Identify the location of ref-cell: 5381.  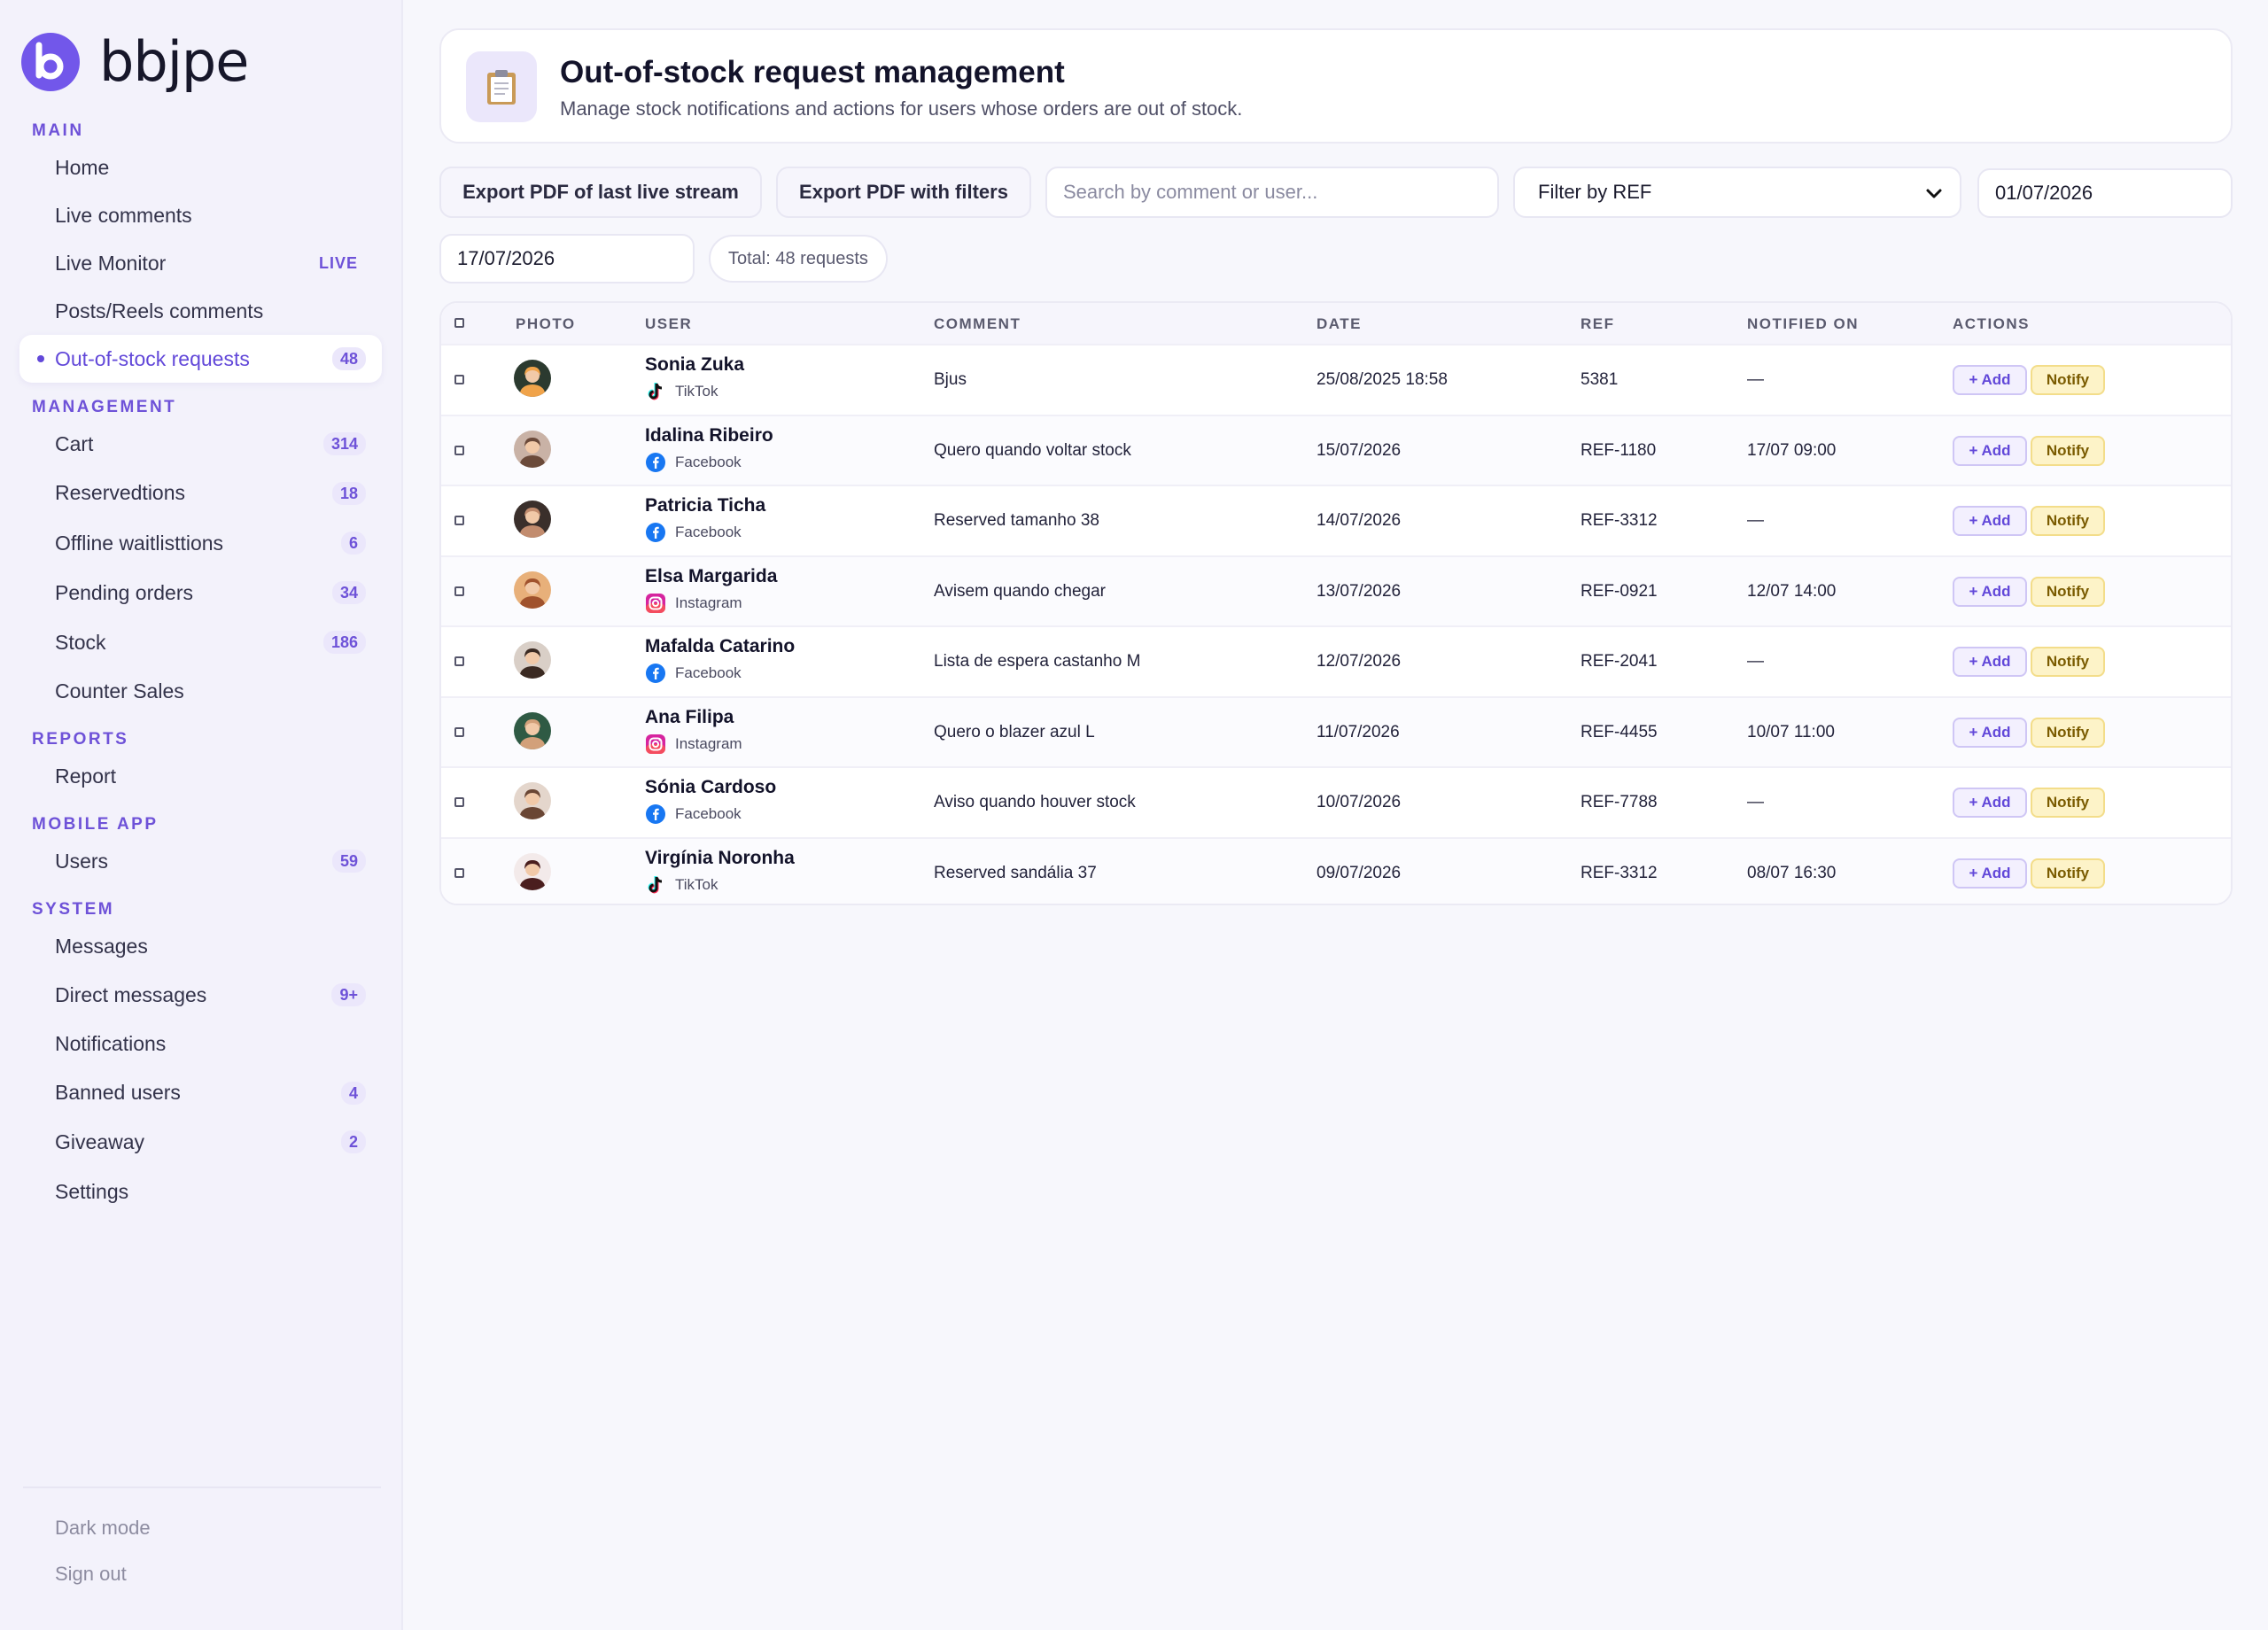
(1600, 379).